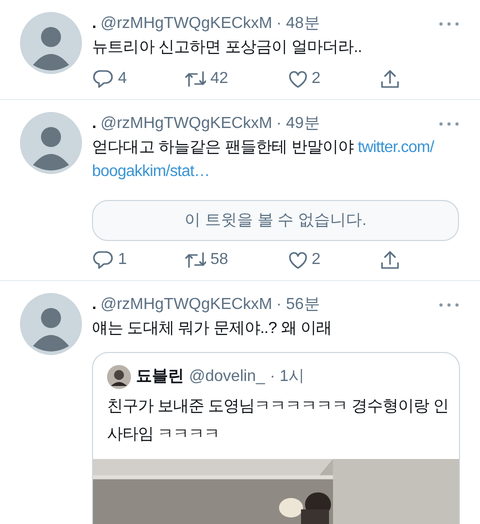  Describe the element at coordinates (223, 147) in the screenshot. I see `tweet-text: 얻다대고 하늘같은 팬들한테 반말이야` at that location.